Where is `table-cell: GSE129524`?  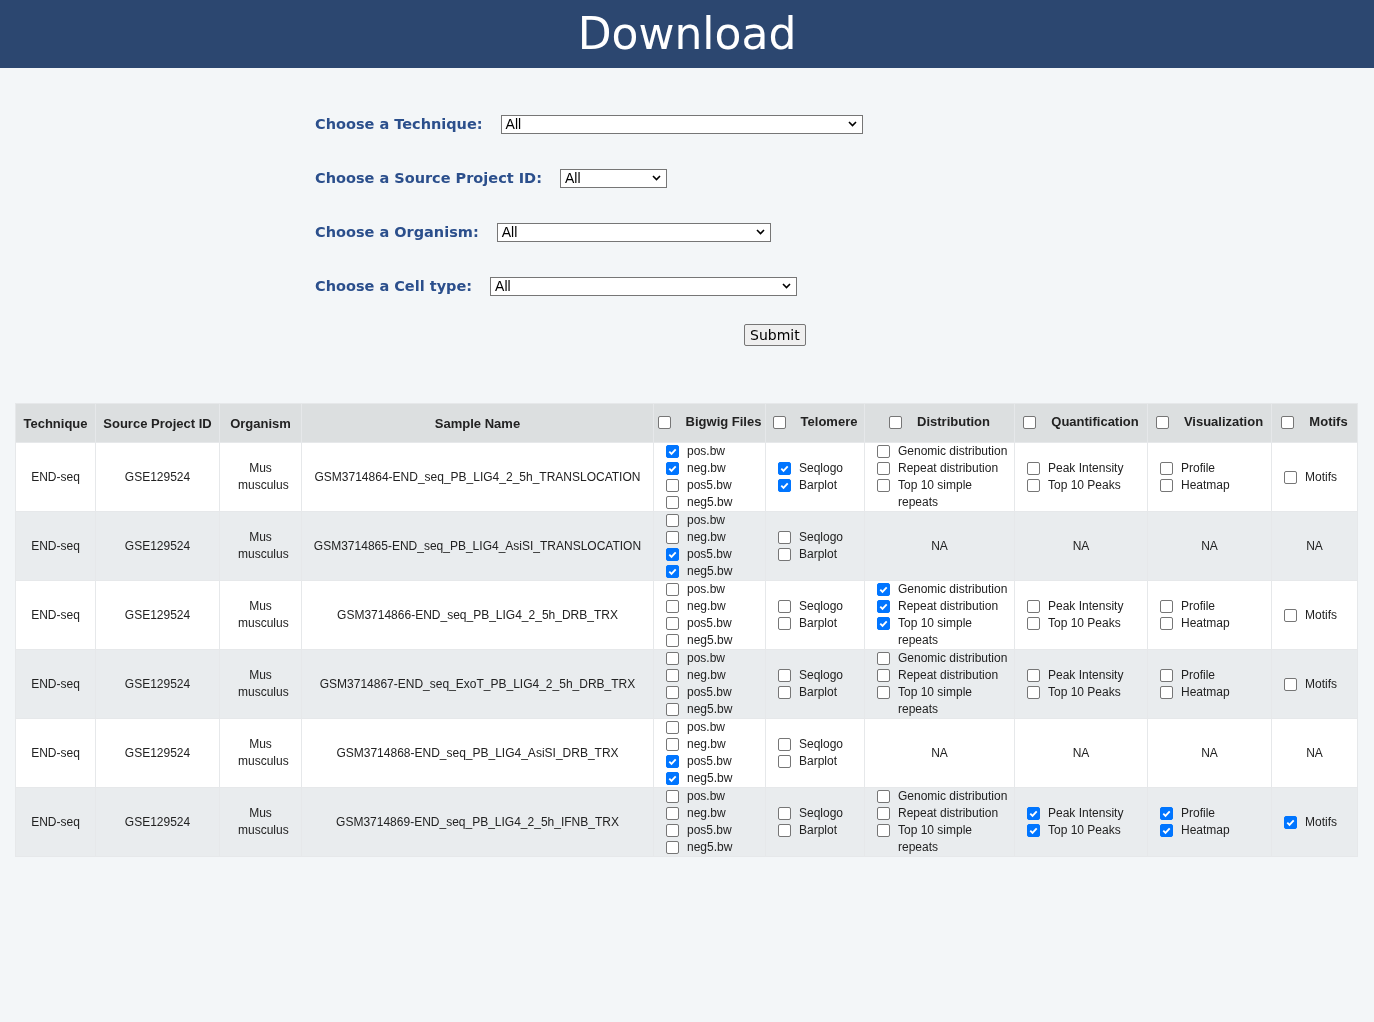 table-cell: GSE129524 is located at coordinates (157, 821).